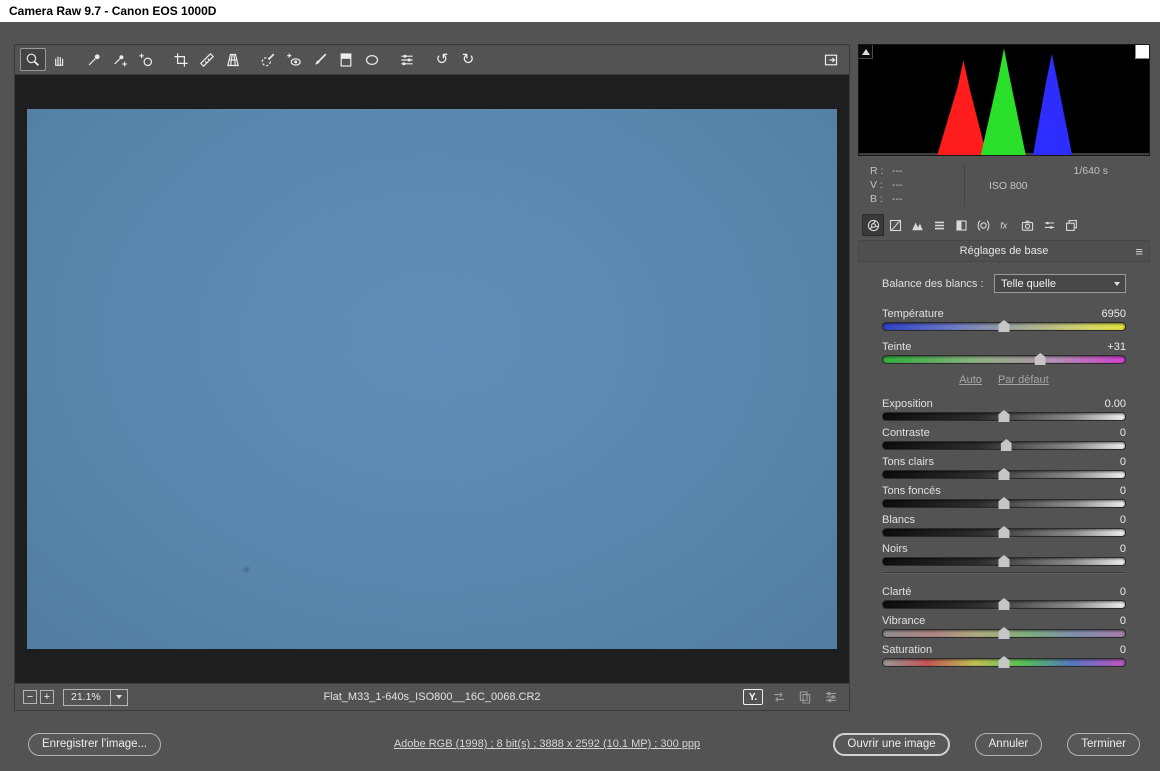 The height and width of the screenshot is (771, 1160). I want to click on tab-split-toning, so click(961, 225).